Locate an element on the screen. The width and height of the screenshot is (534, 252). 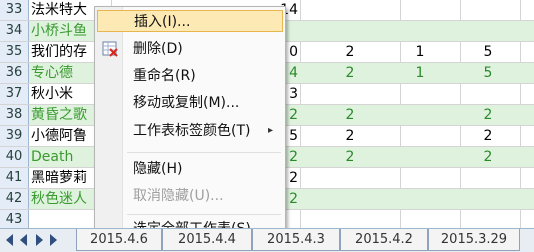
sheet-tab: 2015.3.29 is located at coordinates (474, 240).